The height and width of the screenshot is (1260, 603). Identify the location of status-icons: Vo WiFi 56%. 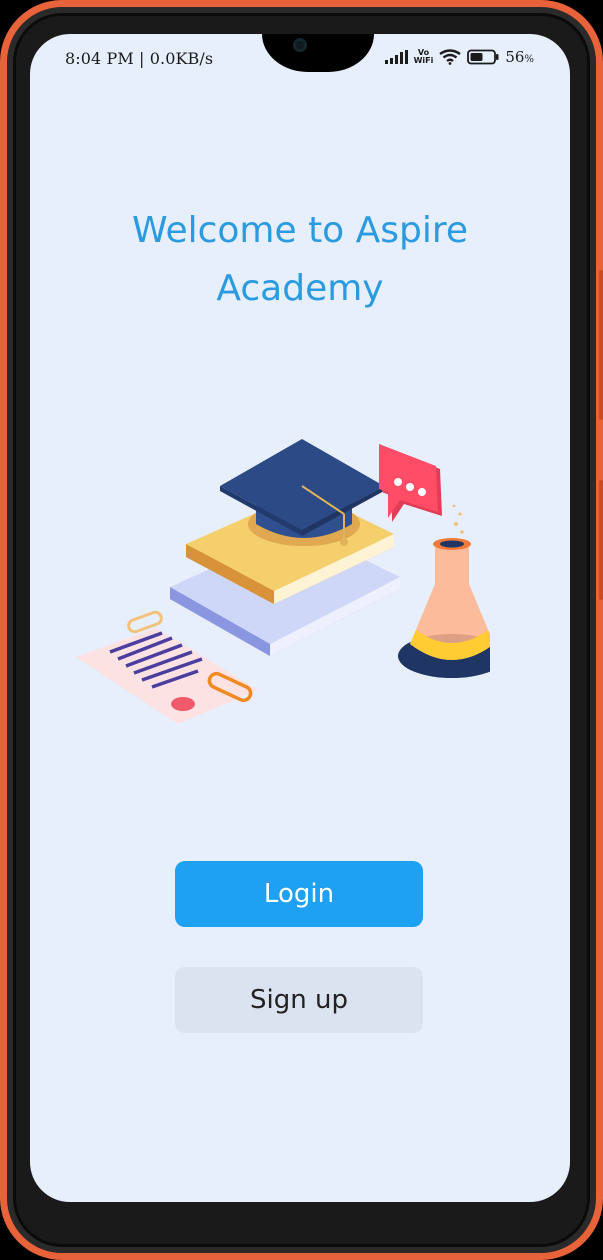
(459, 57).